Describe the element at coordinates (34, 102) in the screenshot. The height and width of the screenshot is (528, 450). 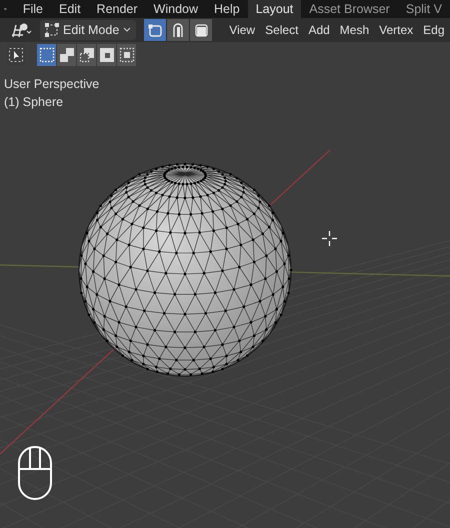
I see `object-name-label: (1) Sphere` at that location.